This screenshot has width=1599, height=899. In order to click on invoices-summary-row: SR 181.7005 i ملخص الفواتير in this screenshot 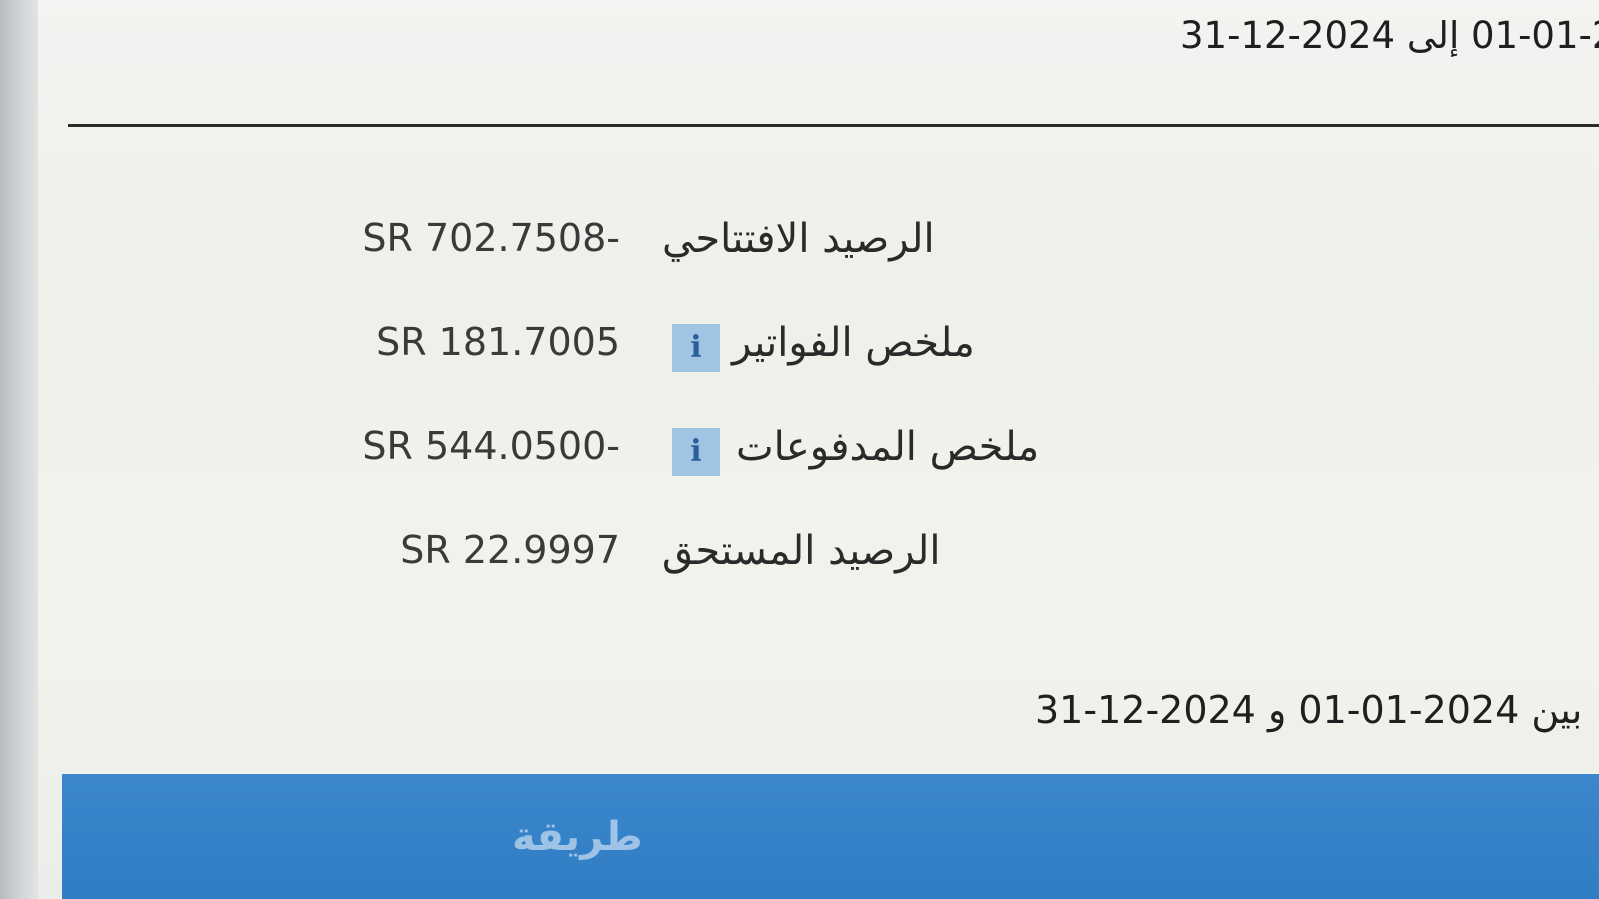, I will do `click(740, 349)`.